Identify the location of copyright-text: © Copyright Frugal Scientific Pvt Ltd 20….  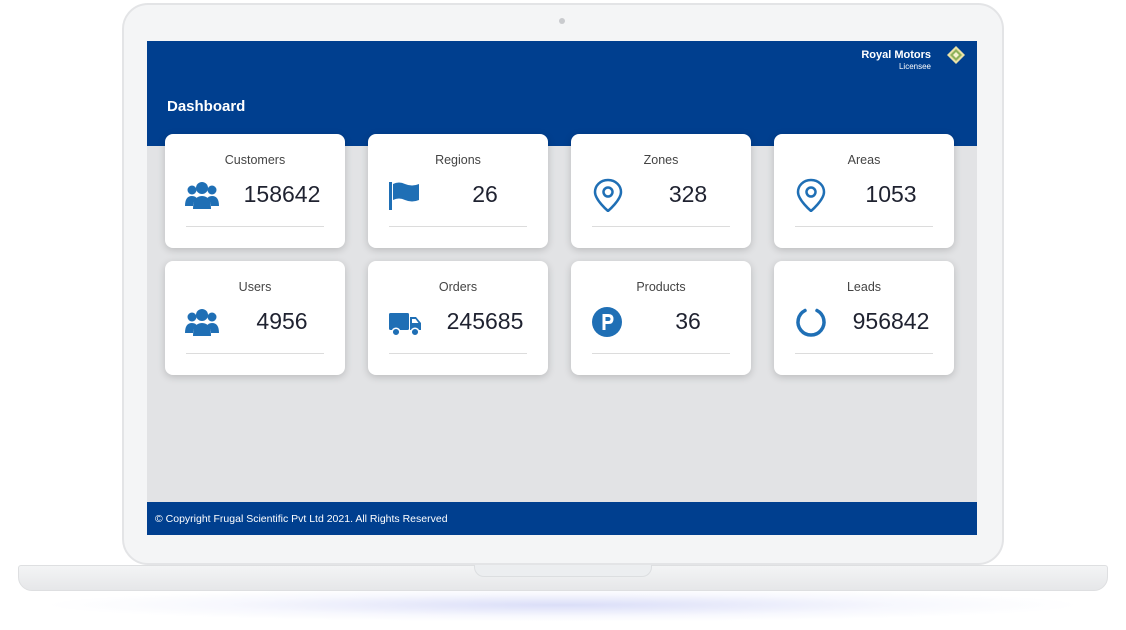
(301, 519).